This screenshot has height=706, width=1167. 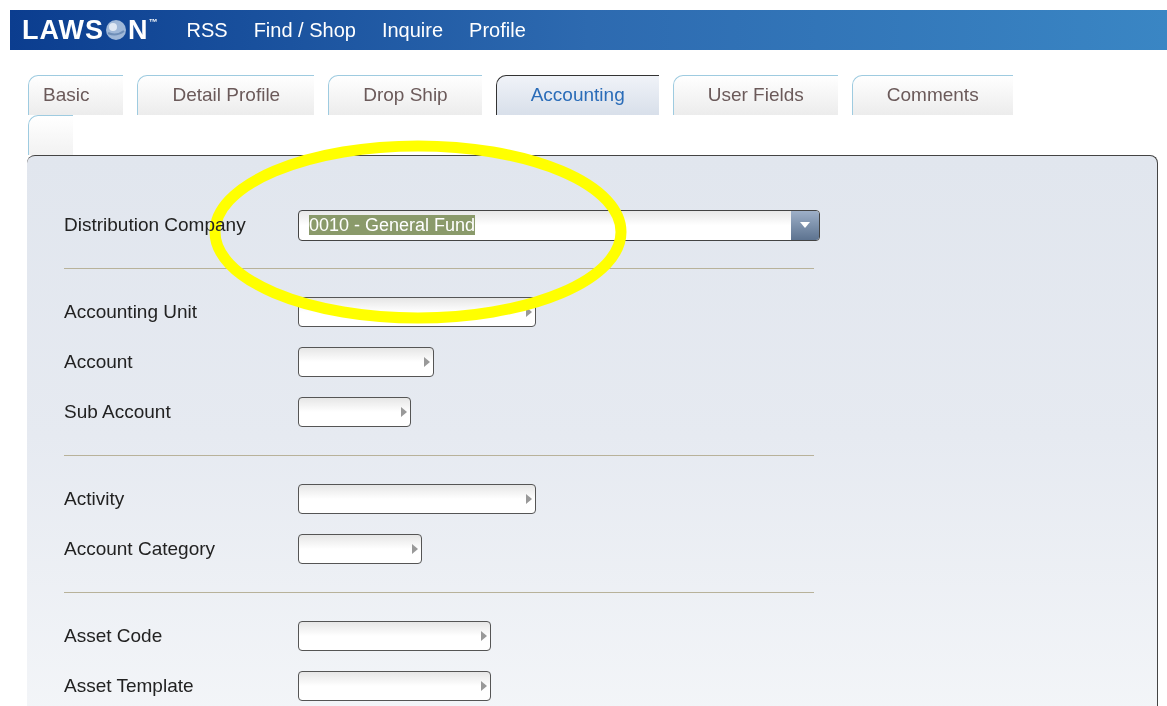 I want to click on tab: User Fields, so click(x=755, y=95).